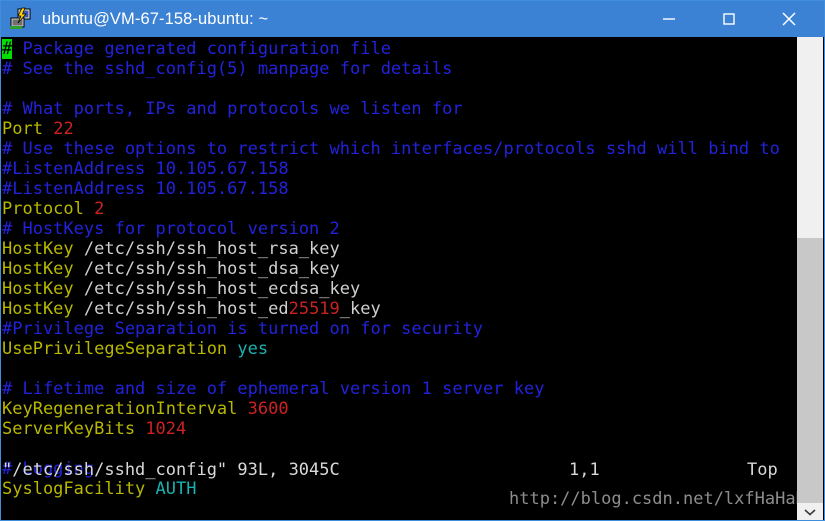 This screenshot has height=521, width=825. Describe the element at coordinates (810, 370) in the screenshot. I see `scrollbar-track` at that location.